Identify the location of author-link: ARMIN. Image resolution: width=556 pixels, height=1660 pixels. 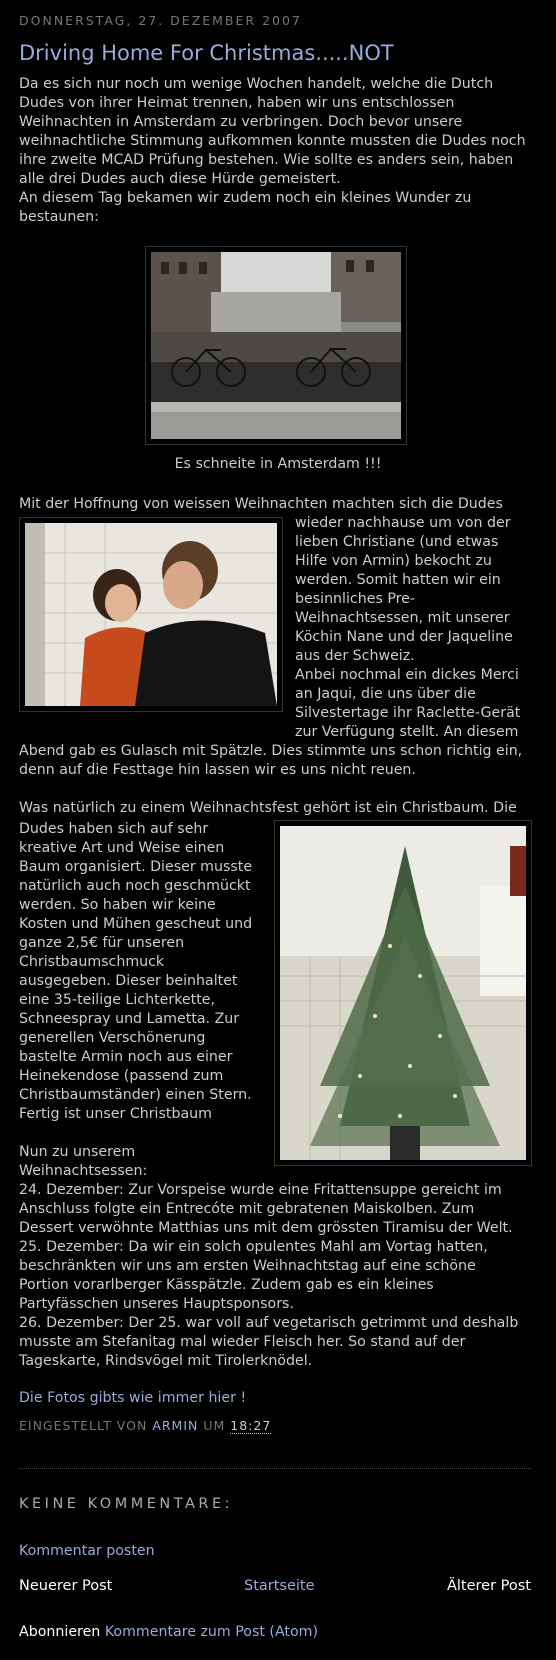
(175, 1425).